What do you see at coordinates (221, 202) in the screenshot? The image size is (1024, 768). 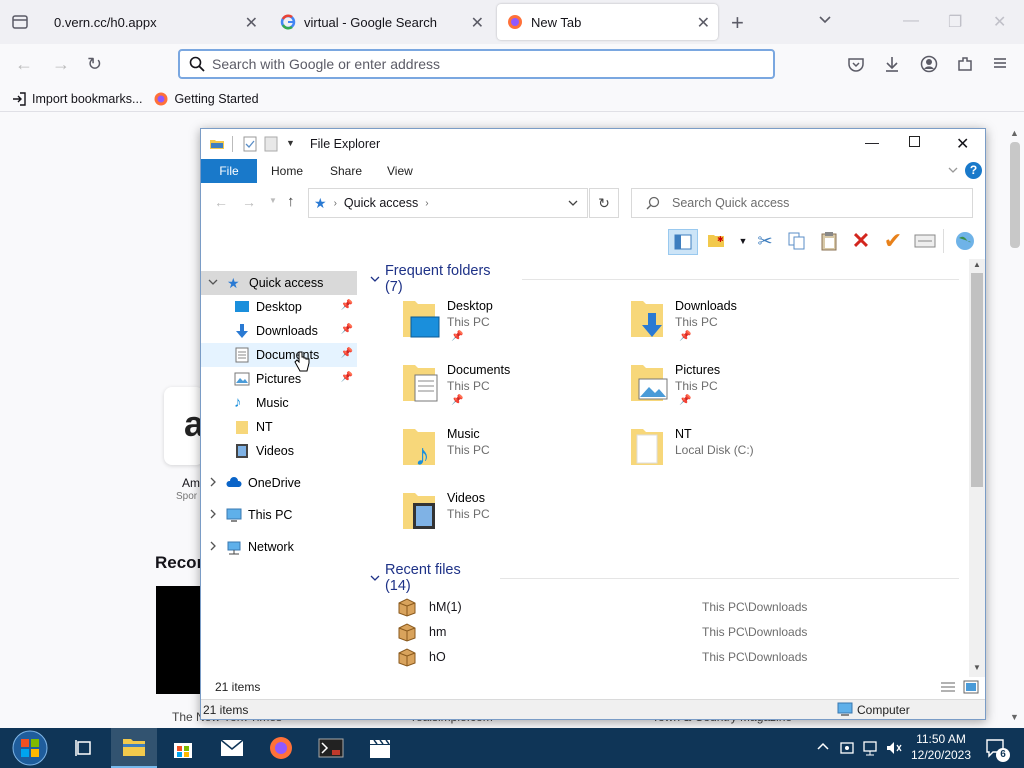 I see `back-arrow-icon: ←` at bounding box center [221, 202].